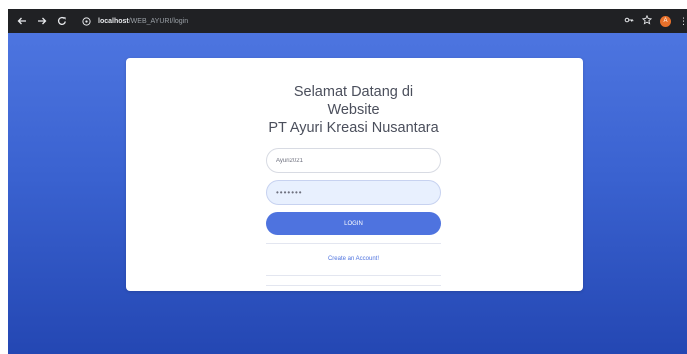 The image size is (687, 354). I want to click on login-button: LOGIN, so click(353, 223).